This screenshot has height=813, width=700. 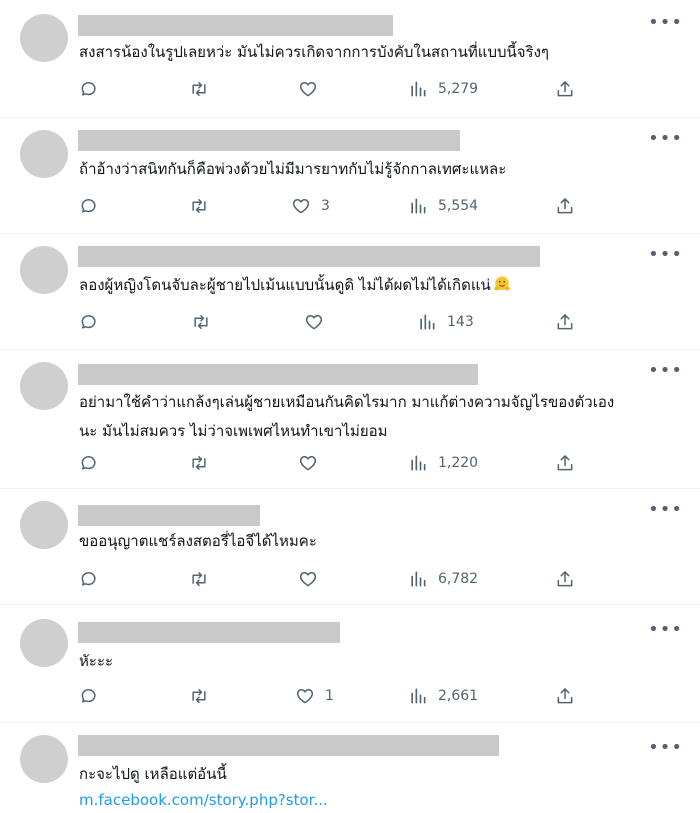 What do you see at coordinates (445, 322) in the screenshot?
I see `views-button: 143` at bounding box center [445, 322].